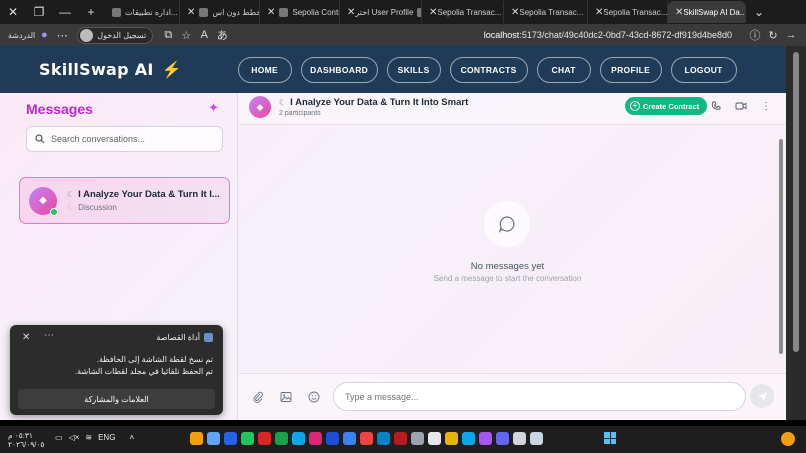 Image resolution: width=806 pixels, height=453 pixels. I want to click on profile-button: تسجيل الدخول, so click(115, 35).